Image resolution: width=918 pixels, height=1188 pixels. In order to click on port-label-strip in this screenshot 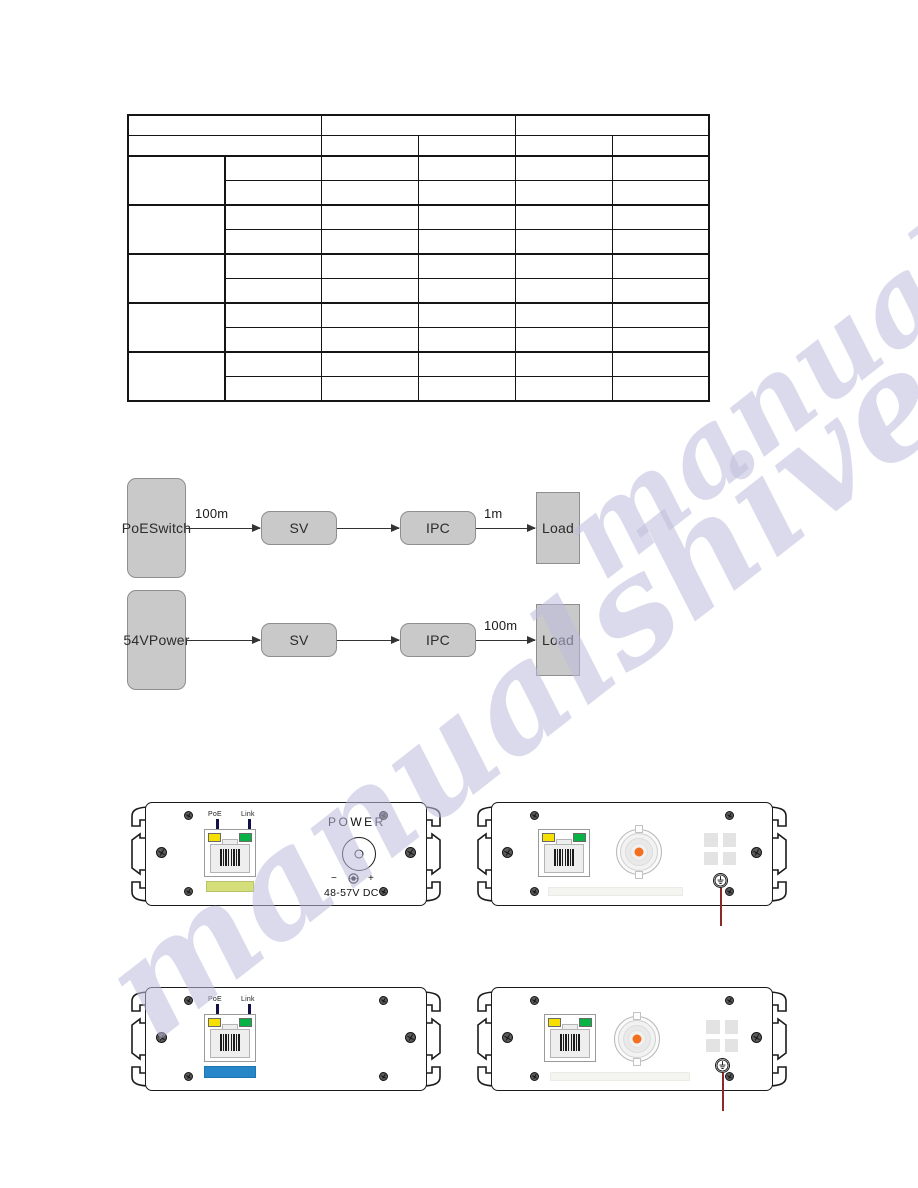, I will do `click(230, 886)`.